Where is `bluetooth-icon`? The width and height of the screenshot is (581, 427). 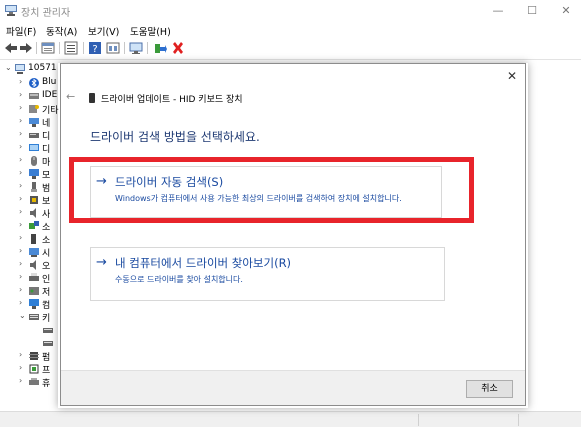
bluetooth-icon is located at coordinates (34, 83).